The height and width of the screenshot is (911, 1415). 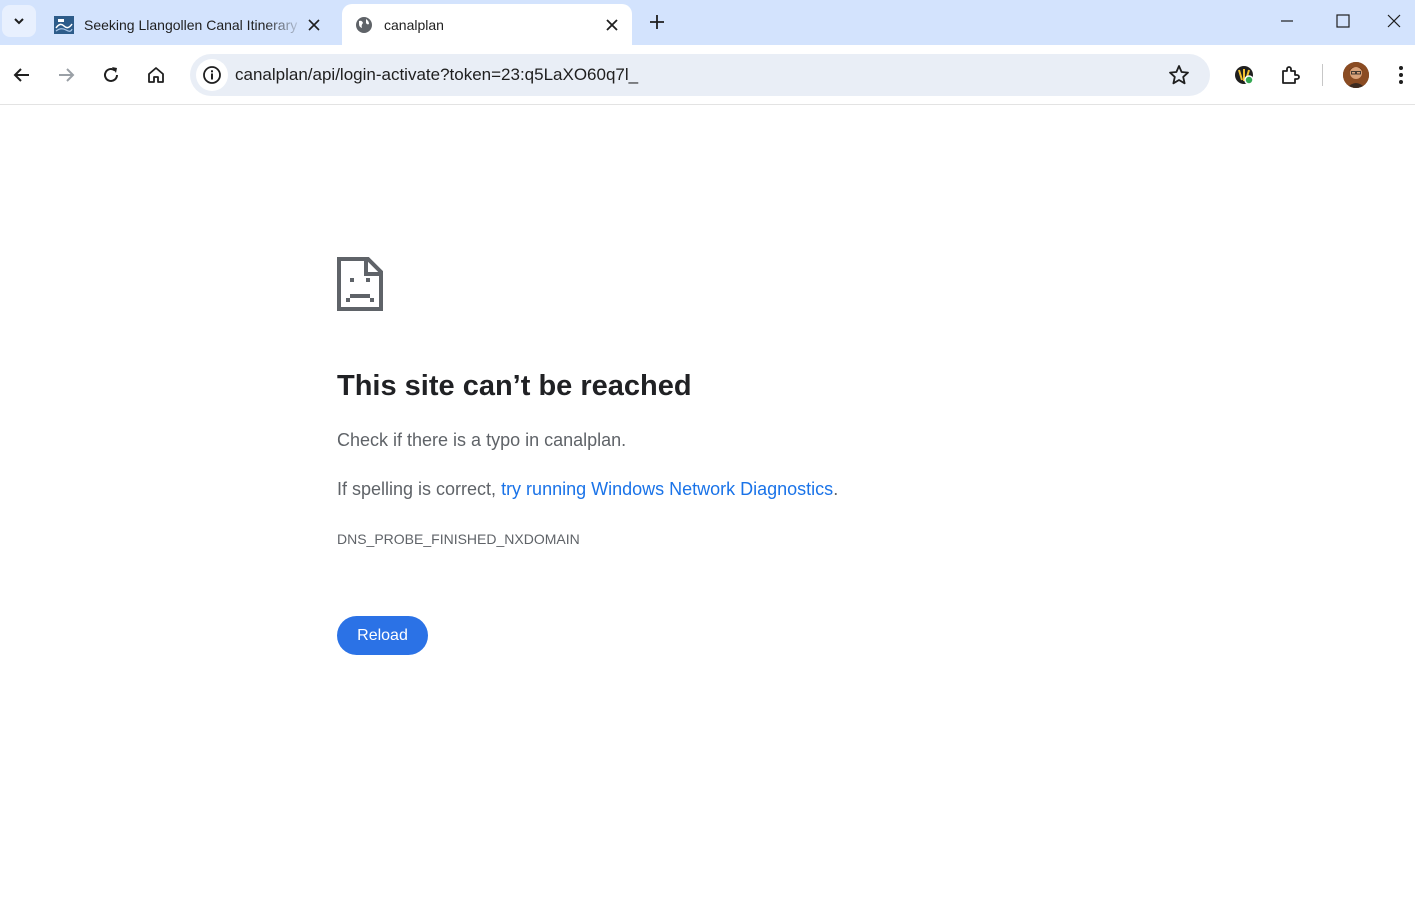 I want to click on reload-toolbar-button, so click(x=111, y=75).